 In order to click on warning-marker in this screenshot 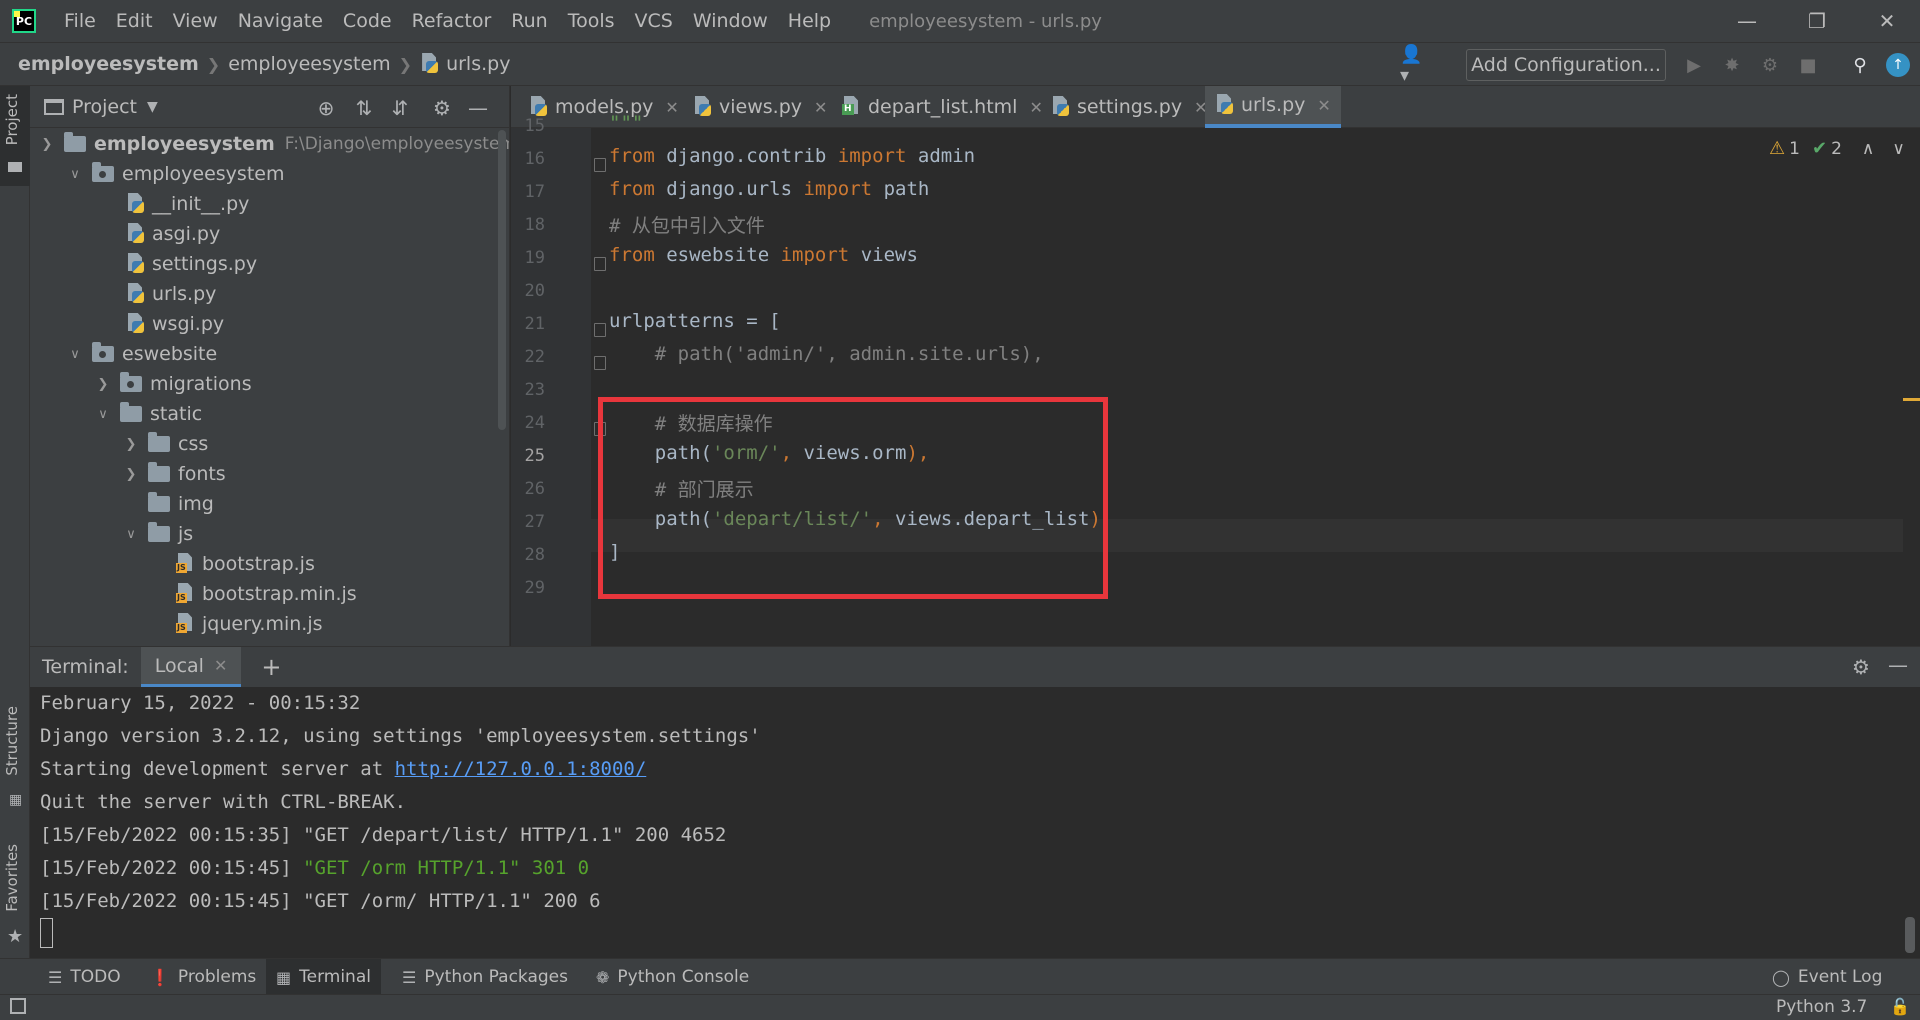, I will do `click(1911, 399)`.